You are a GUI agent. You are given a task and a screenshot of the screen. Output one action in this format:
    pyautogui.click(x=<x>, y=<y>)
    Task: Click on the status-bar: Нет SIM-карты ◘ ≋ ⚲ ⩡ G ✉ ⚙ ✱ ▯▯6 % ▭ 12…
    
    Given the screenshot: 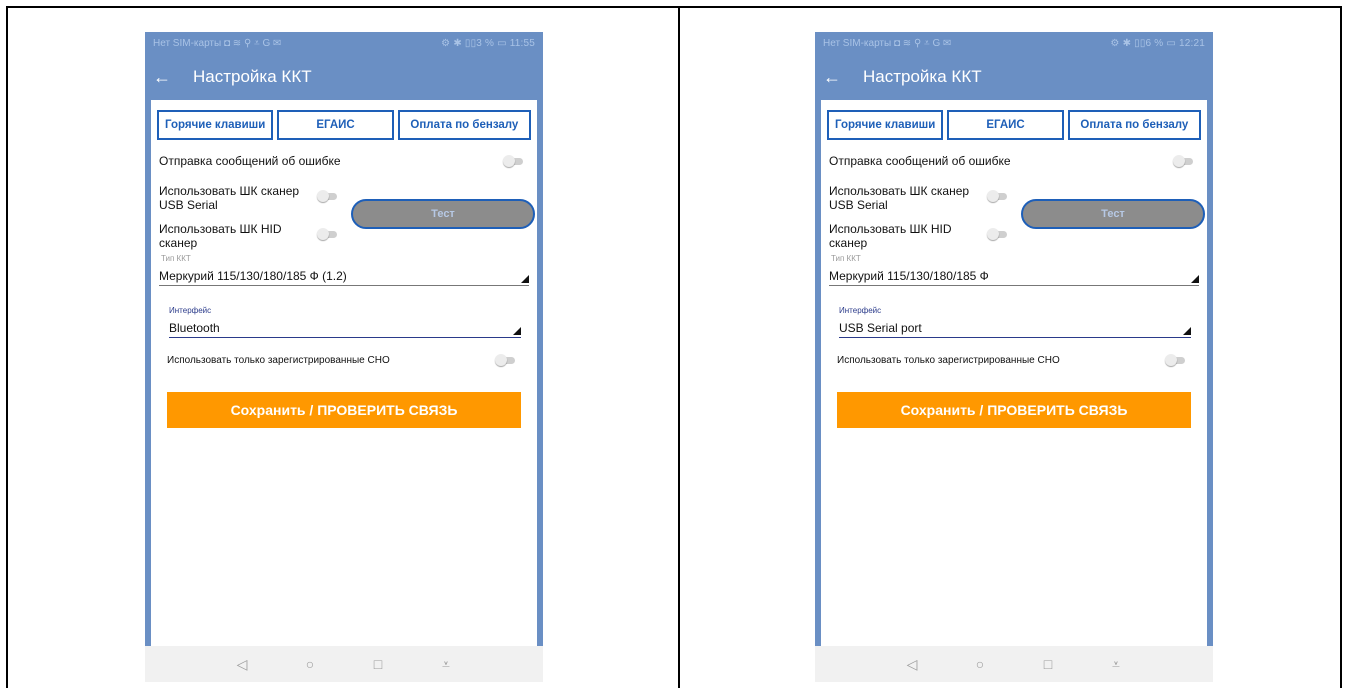 What is the action you would take?
    pyautogui.click(x=1014, y=43)
    